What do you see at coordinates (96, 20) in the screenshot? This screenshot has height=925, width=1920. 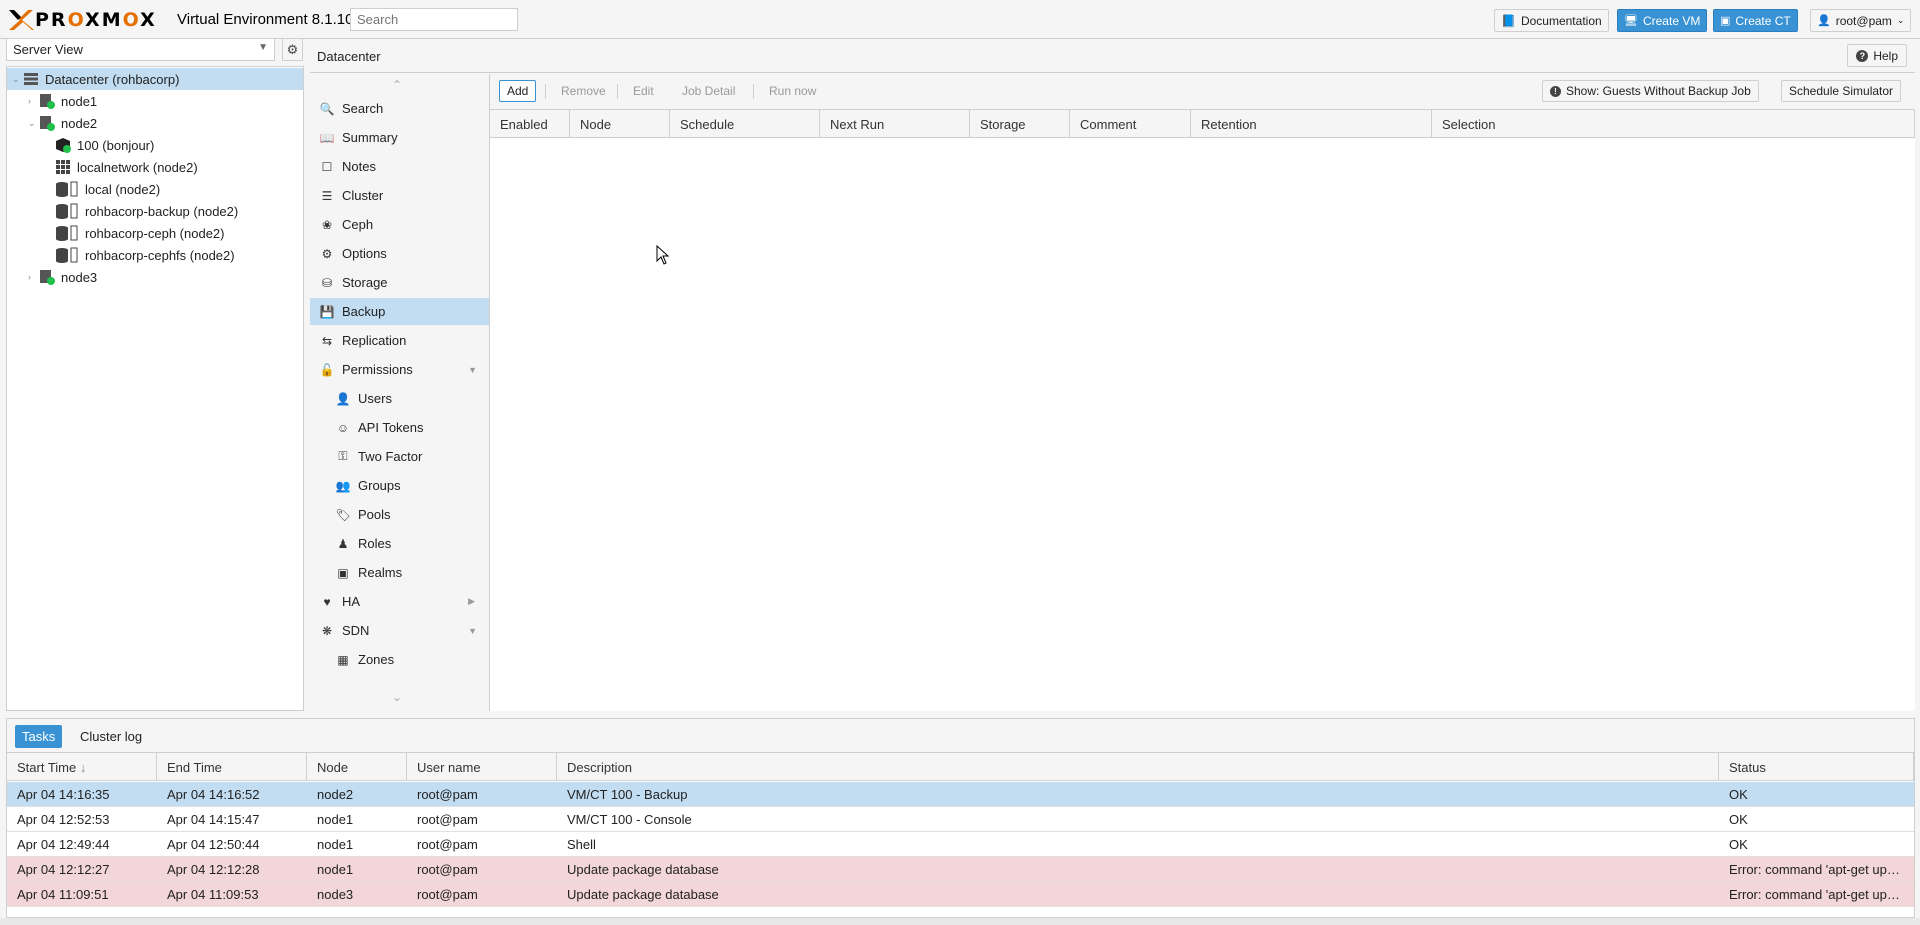 I see `logo-text: PROXMOX` at bounding box center [96, 20].